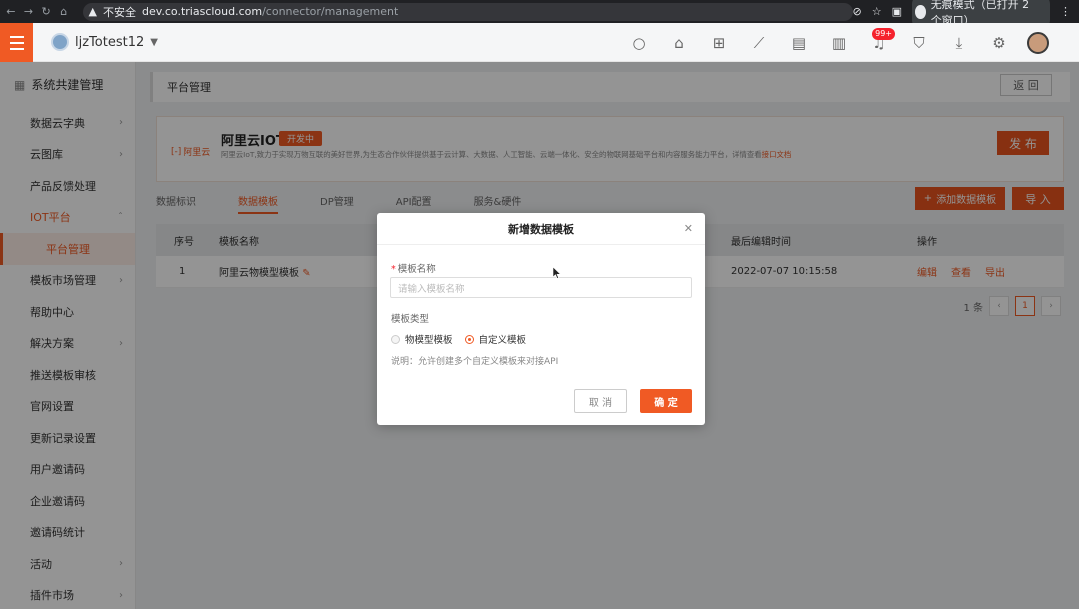  I want to click on template-type-label: 模板类型, so click(410, 319).